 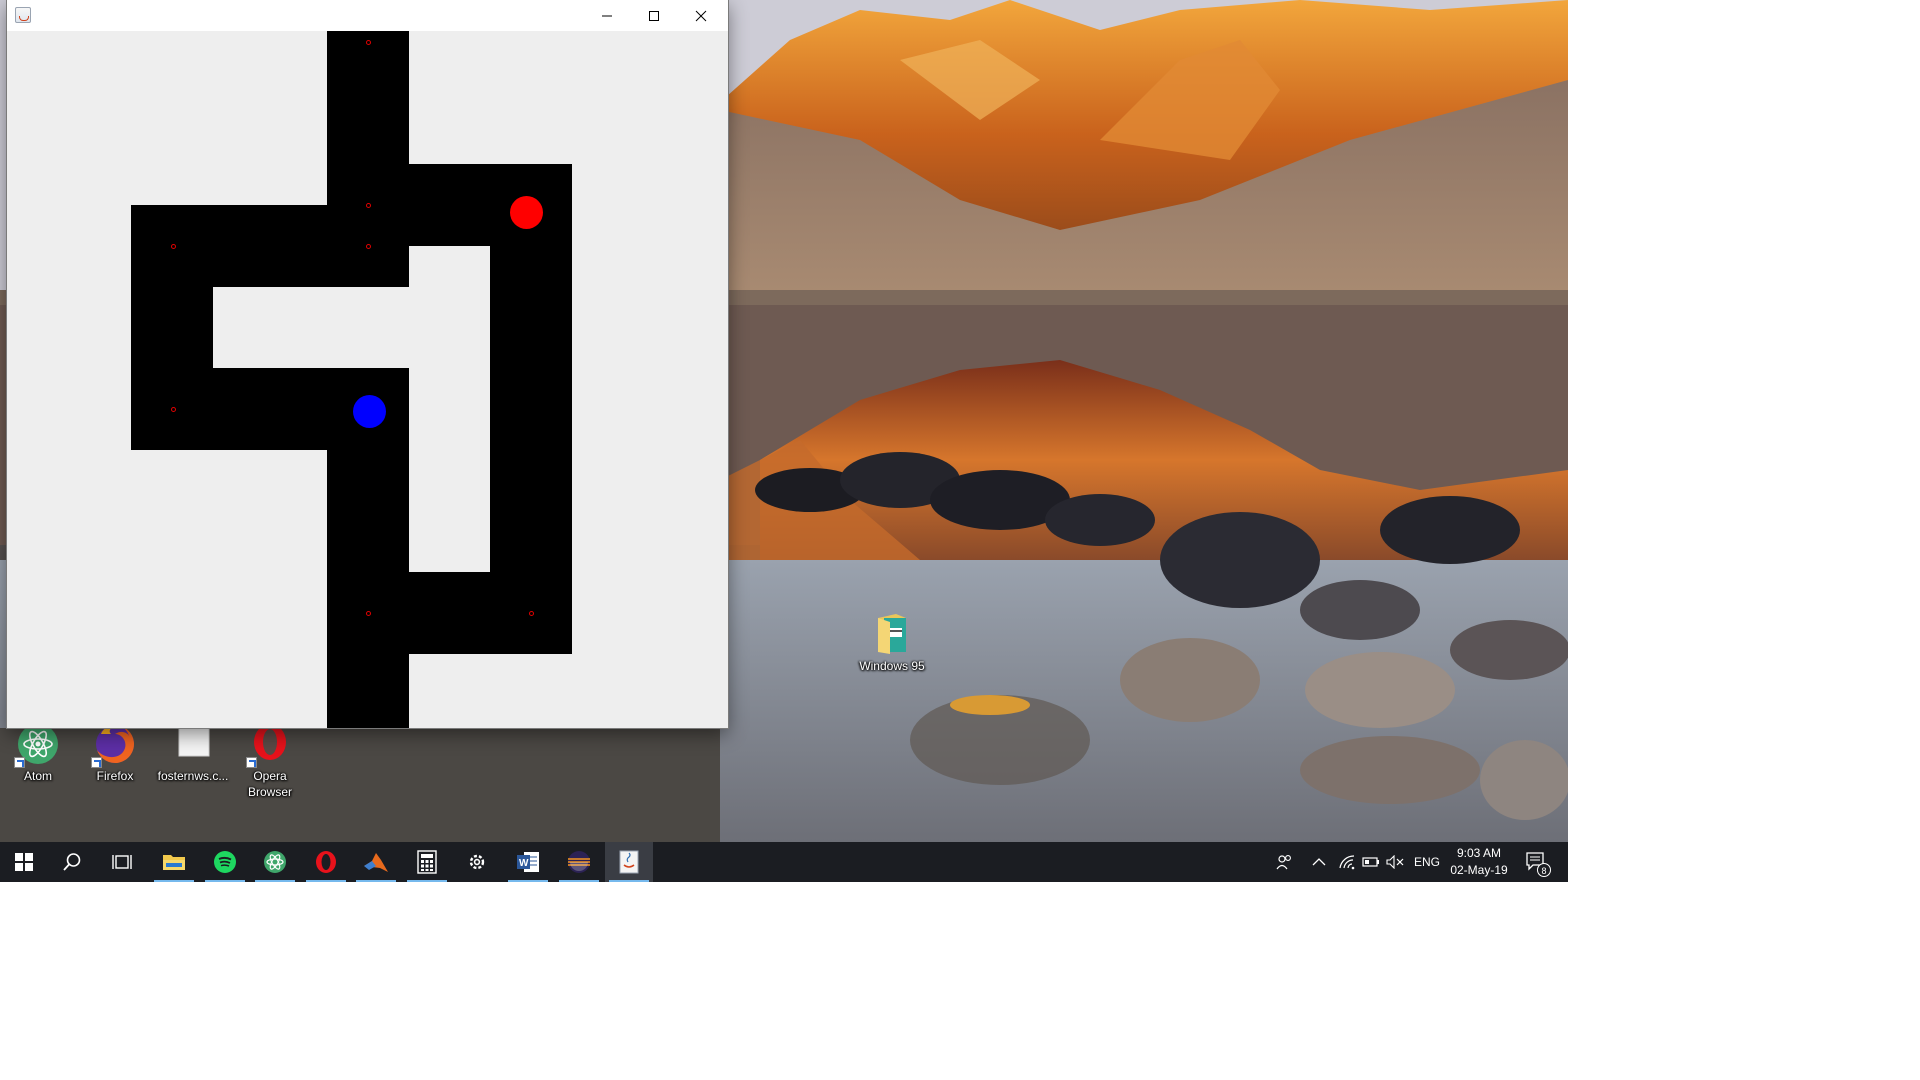 I want to click on file-icon, so click(x=193, y=744).